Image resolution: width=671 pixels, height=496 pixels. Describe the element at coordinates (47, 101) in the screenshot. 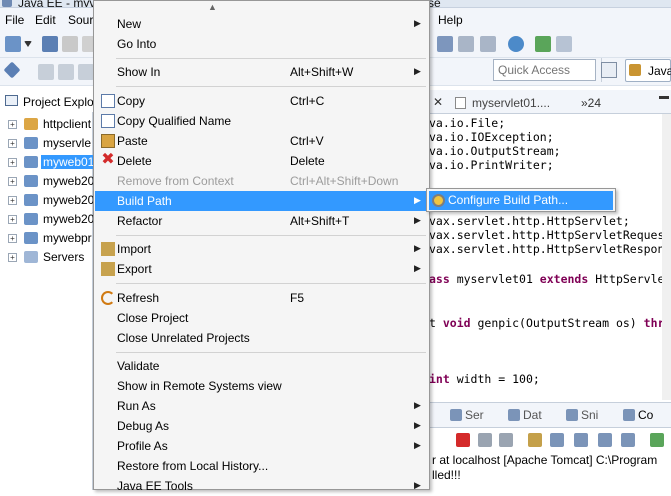

I see `project-explorer-header: Project Explo` at that location.